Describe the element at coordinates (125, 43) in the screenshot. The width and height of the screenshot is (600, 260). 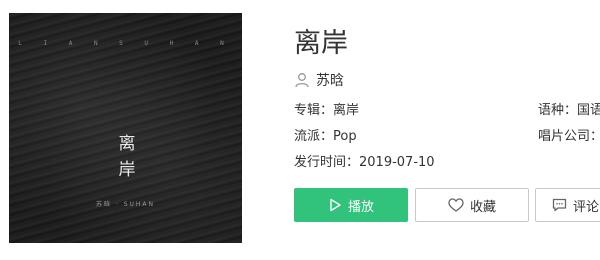
I see `cover-top-text: L I A N S U H A N` at that location.